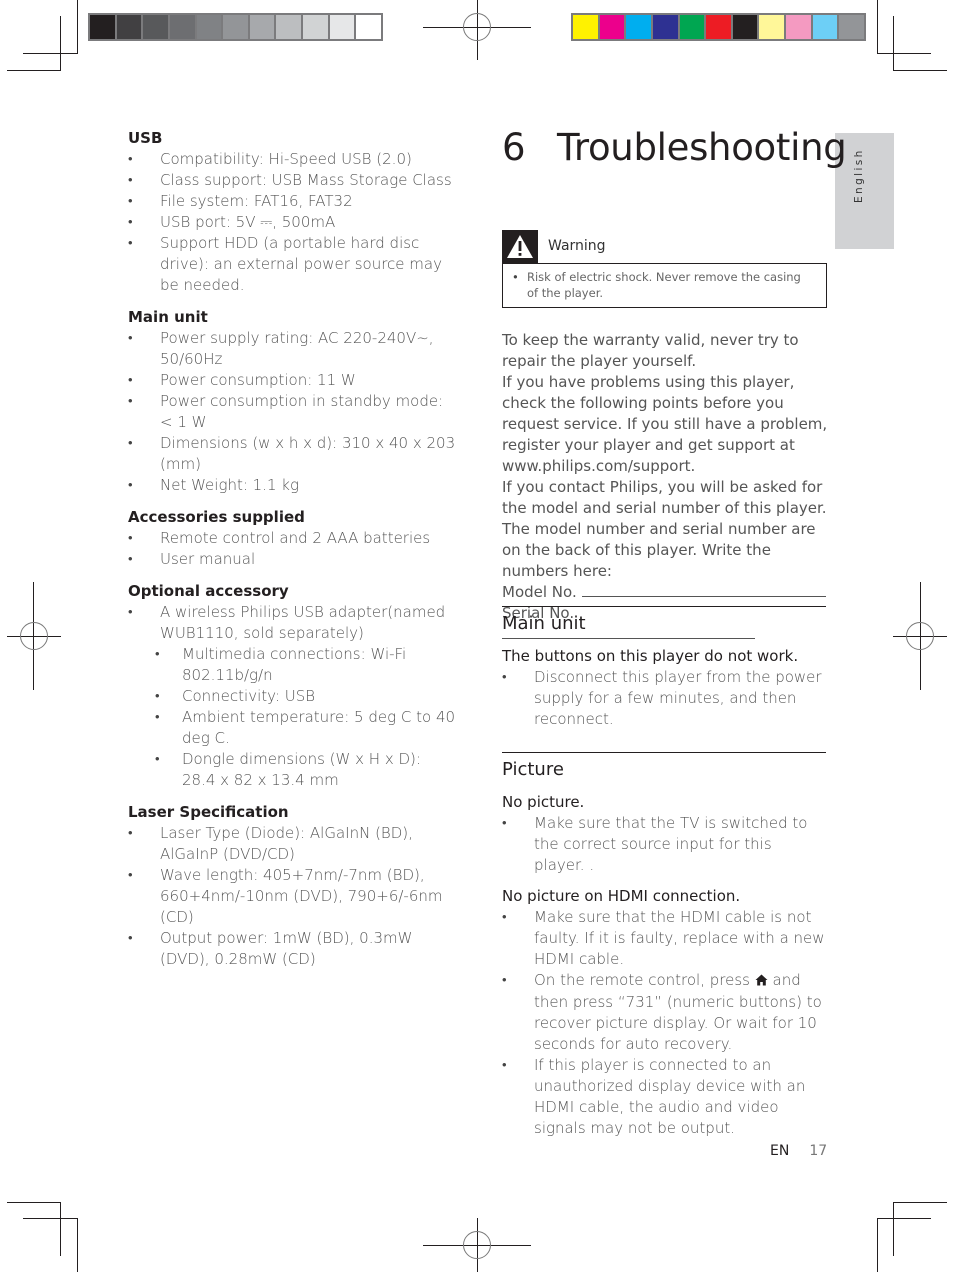 The height and width of the screenshot is (1272, 954). Describe the element at coordinates (293, 222) in the screenshot. I see `list-item: USB port: 5V ⎓, 500mA` at that location.